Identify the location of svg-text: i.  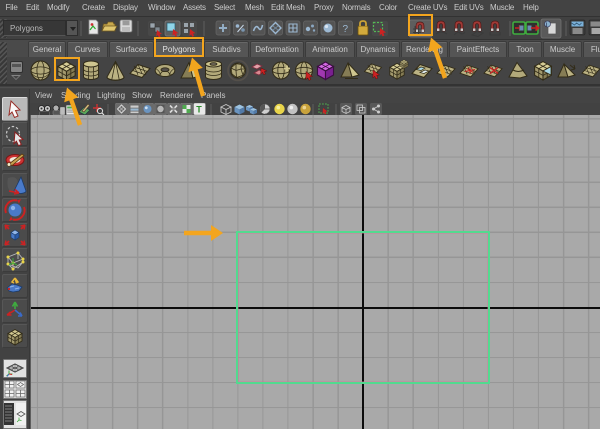
(546, 26).